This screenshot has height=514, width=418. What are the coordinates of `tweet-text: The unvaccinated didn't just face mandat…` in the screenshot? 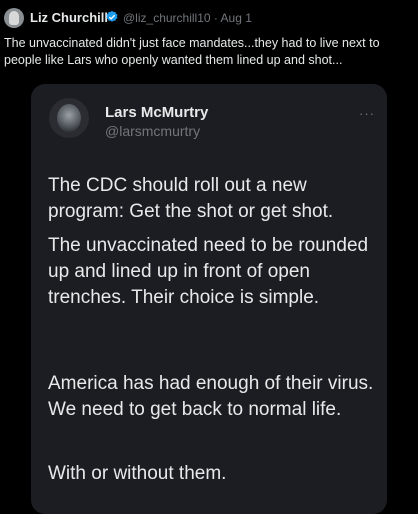 It's located at (192, 51).